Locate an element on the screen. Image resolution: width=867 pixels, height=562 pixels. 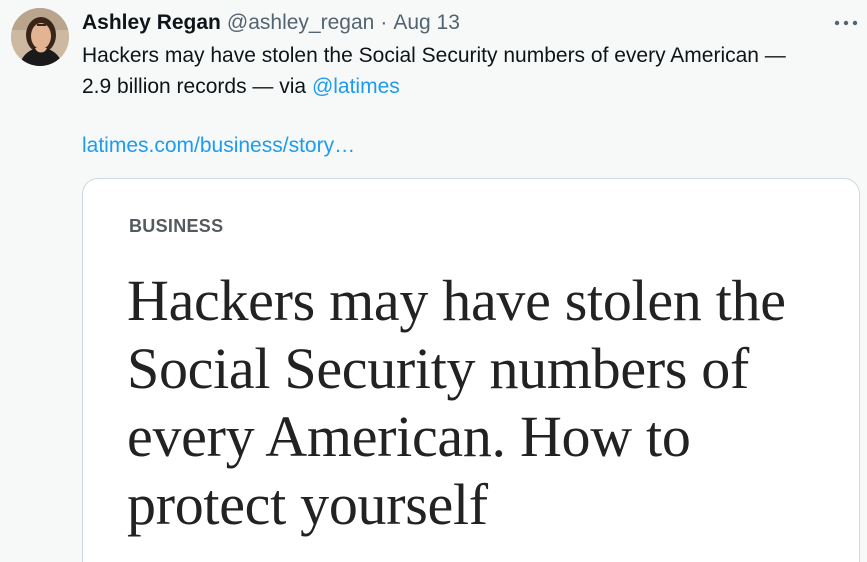
display-name: Ashley Regan is located at coordinates (151, 23).